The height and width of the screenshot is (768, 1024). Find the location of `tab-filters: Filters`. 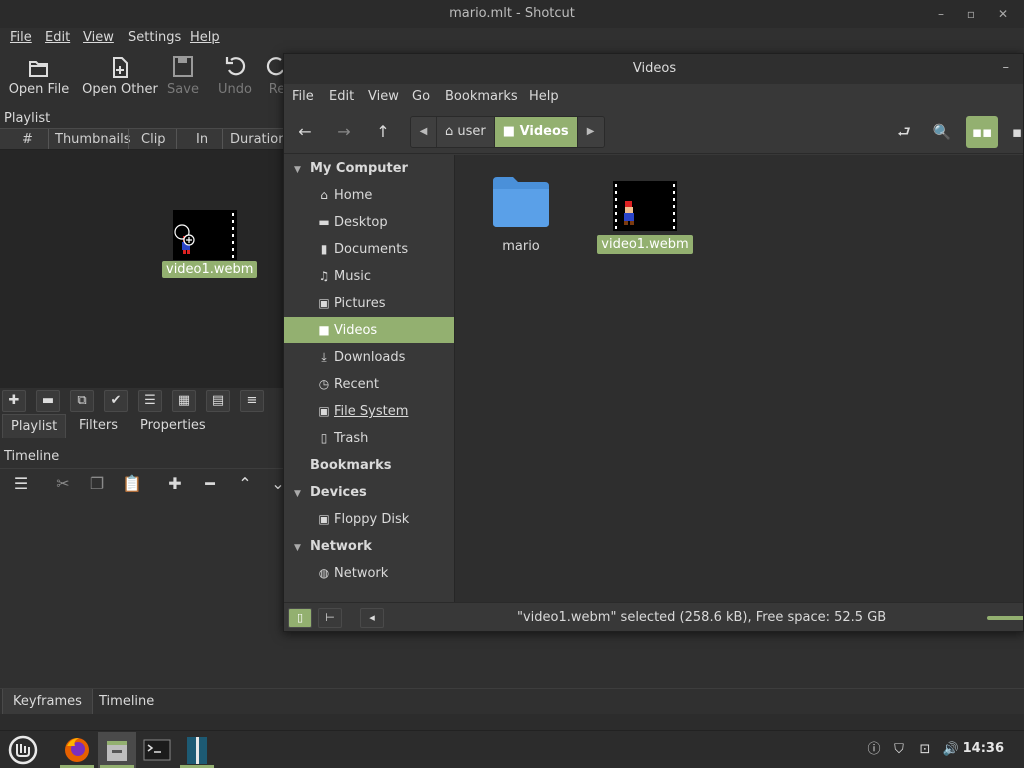

tab-filters: Filters is located at coordinates (98, 426).